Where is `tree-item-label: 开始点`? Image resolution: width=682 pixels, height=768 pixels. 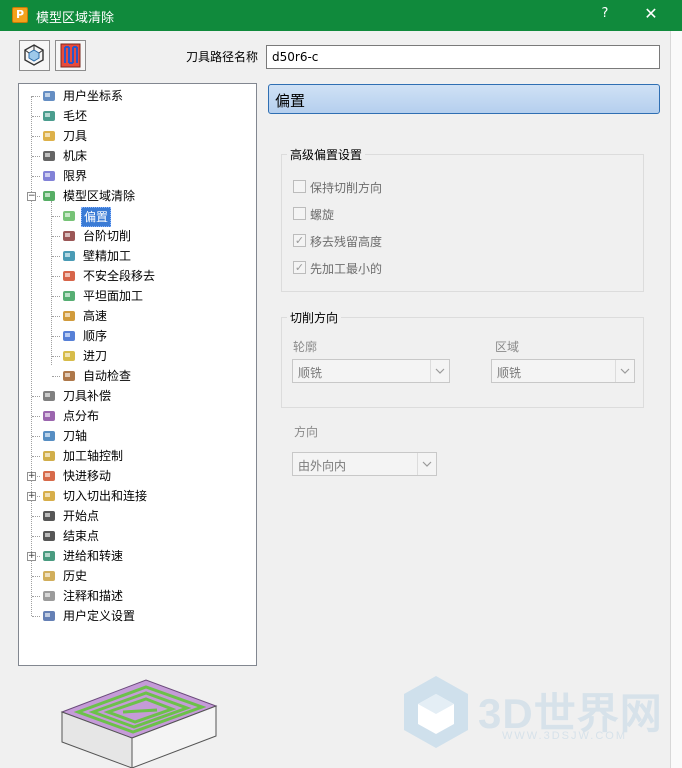 tree-item-label: 开始点 is located at coordinates (81, 516).